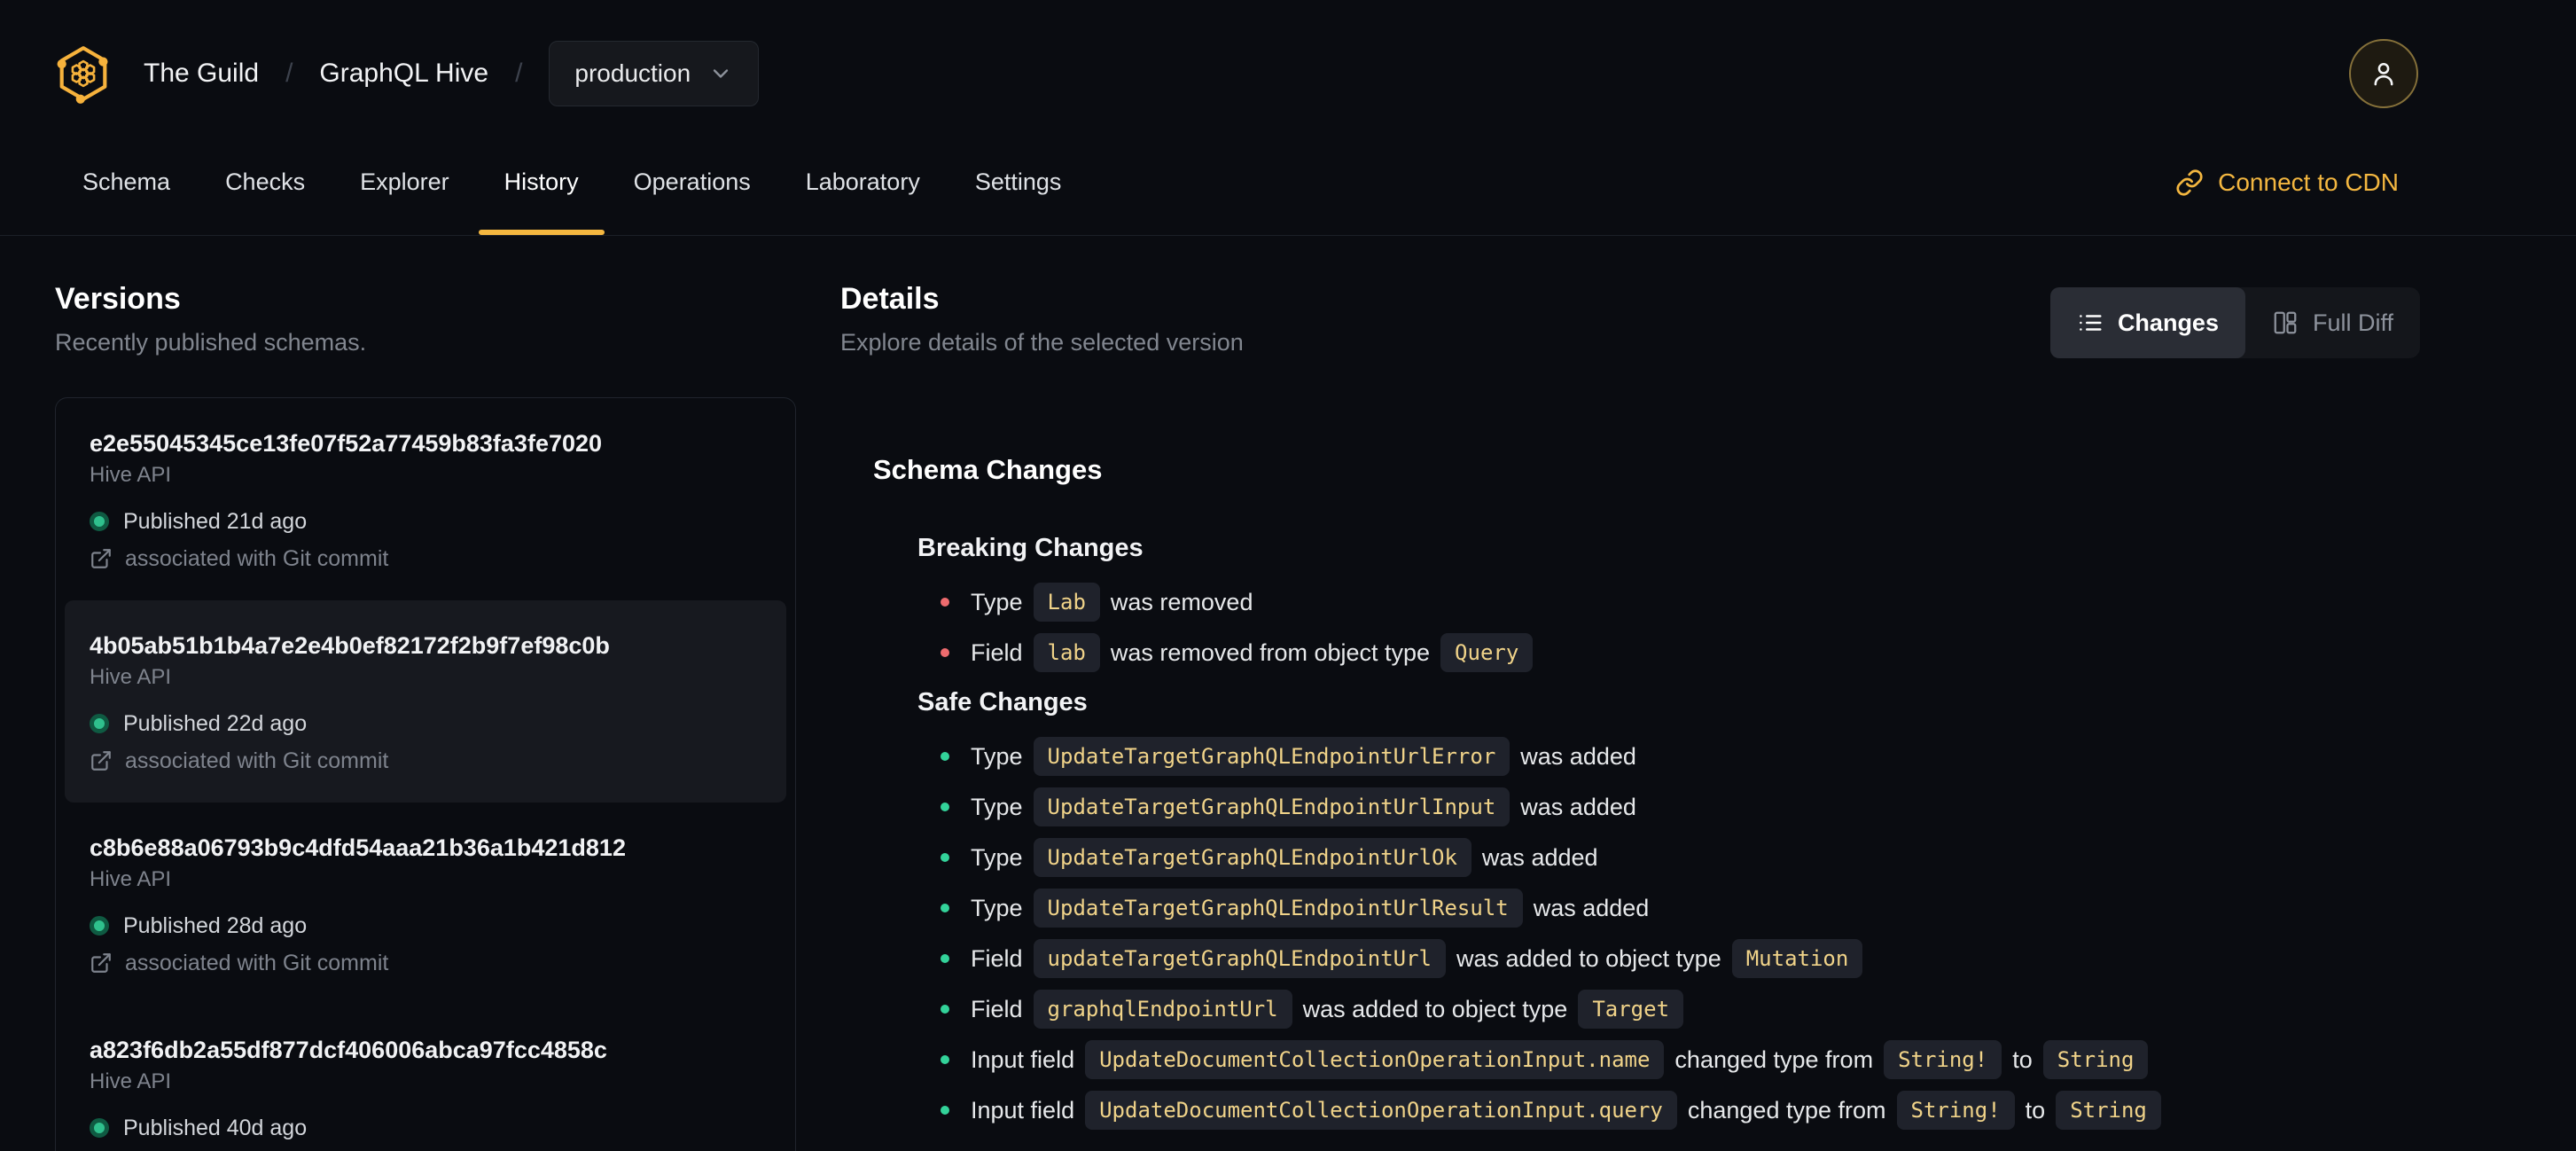 This screenshot has width=2576, height=1151. I want to click on code-chip: graphqlEndpointUrl, so click(1162, 1009).